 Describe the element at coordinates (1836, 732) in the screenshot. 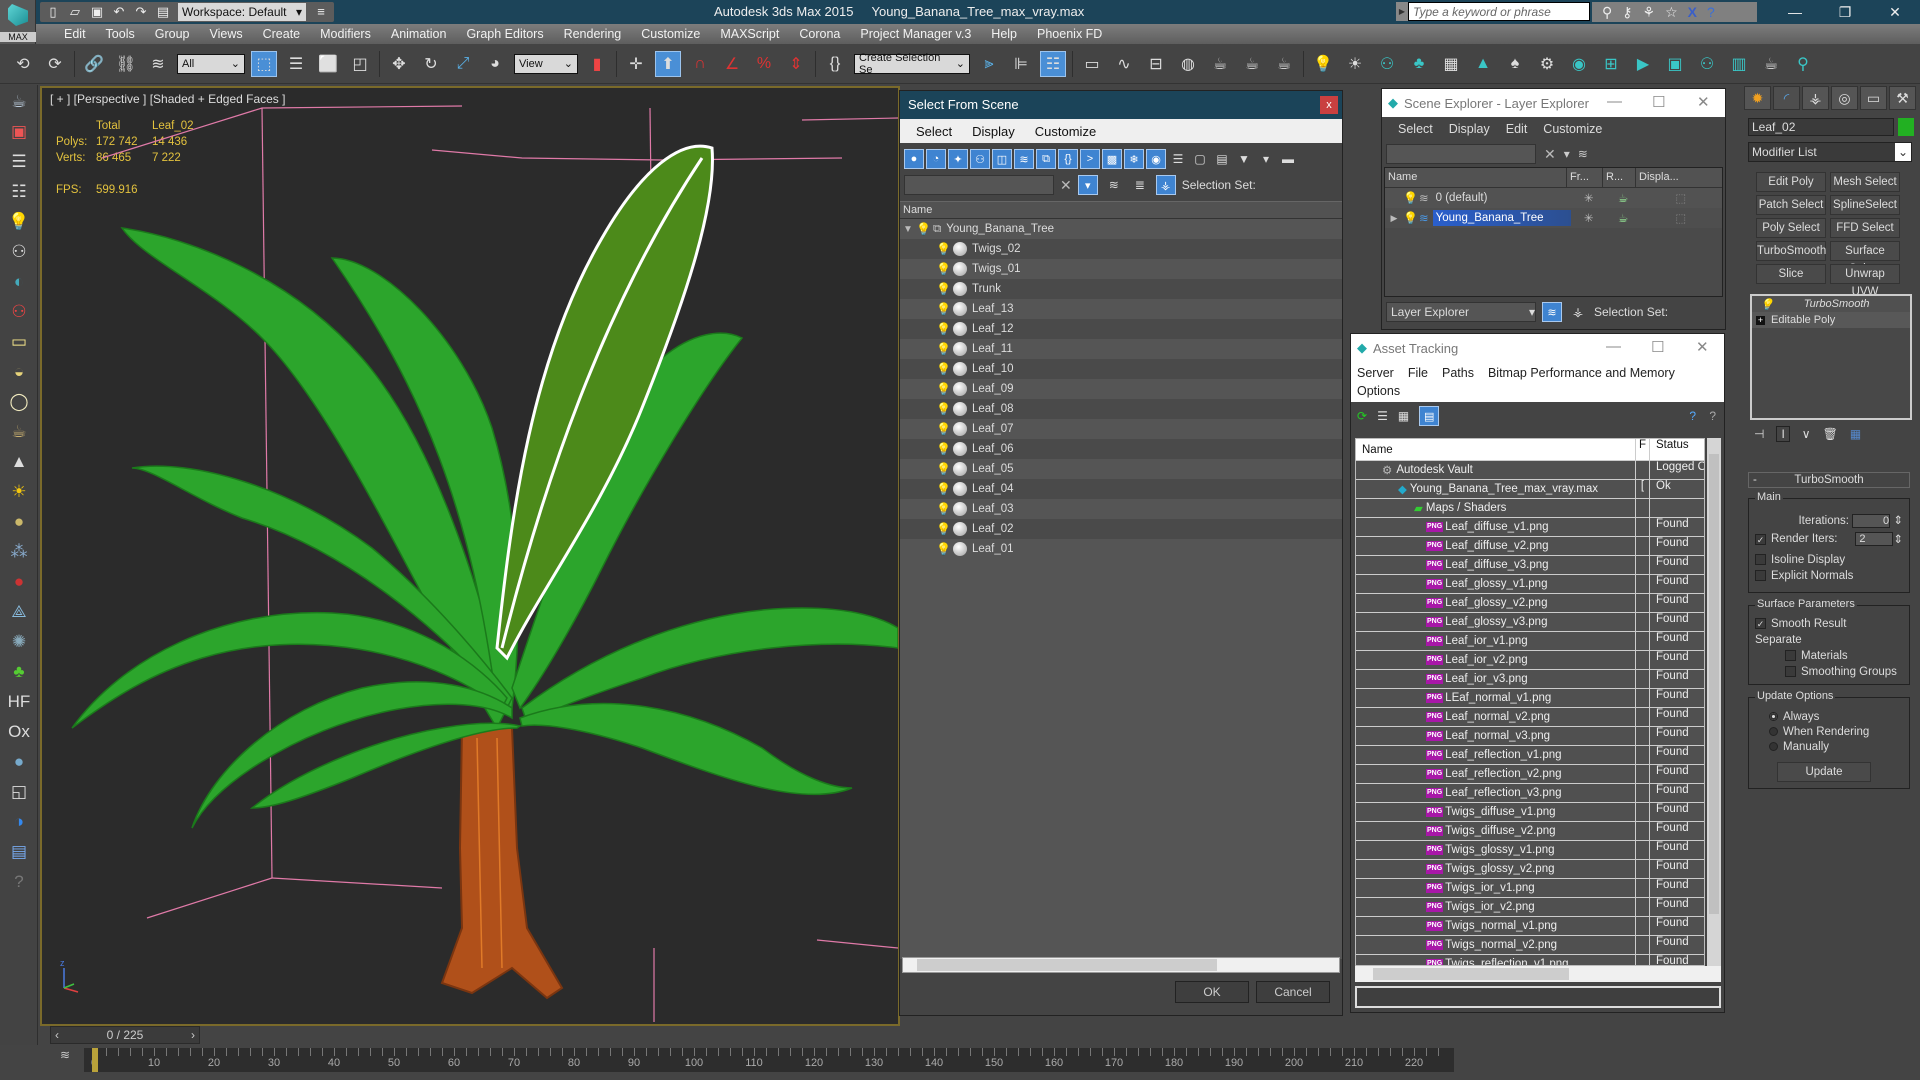

I see `update-option-when-rendering: When Rendering` at that location.